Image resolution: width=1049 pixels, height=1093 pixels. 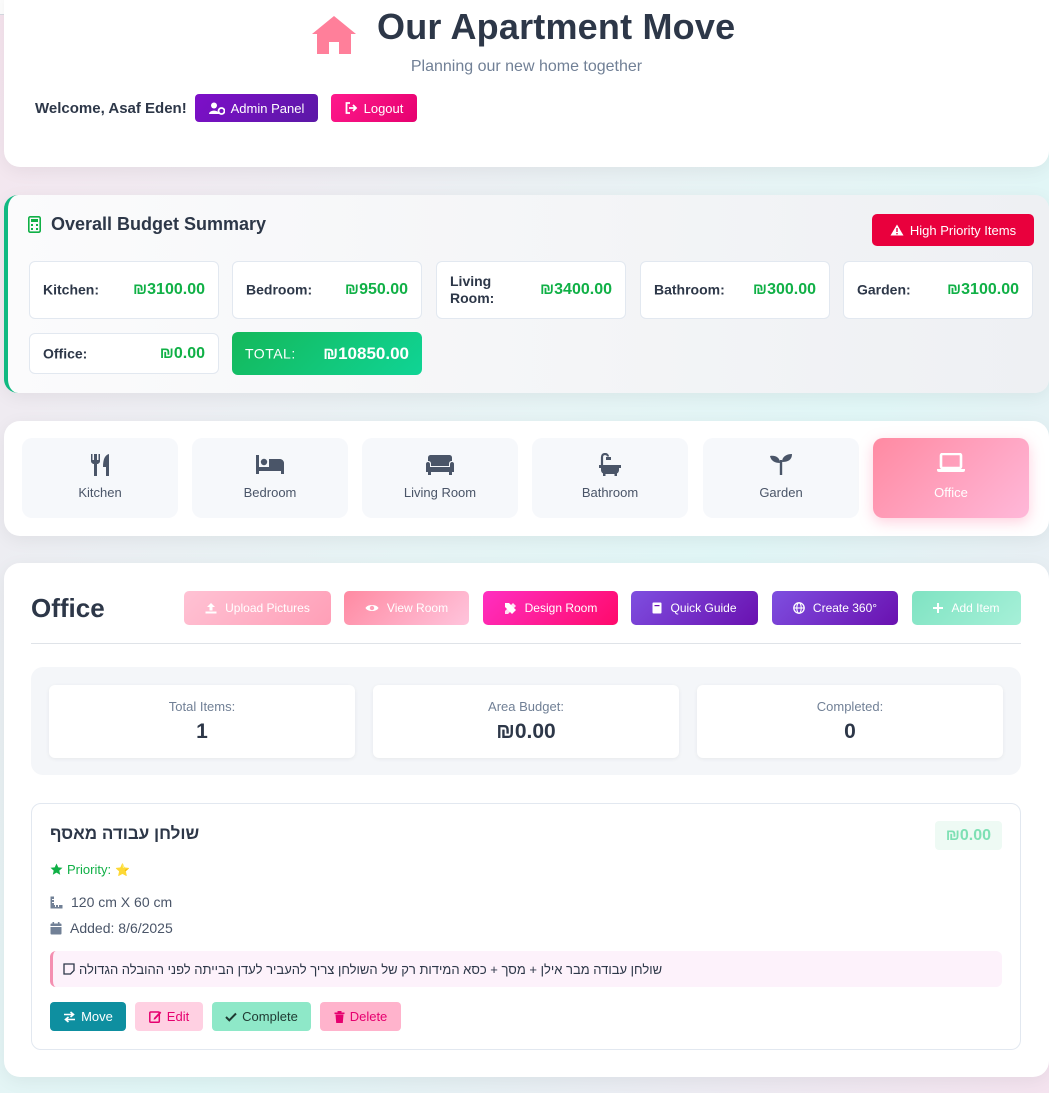 I want to click on budget-label: Garden:, so click(x=884, y=289).